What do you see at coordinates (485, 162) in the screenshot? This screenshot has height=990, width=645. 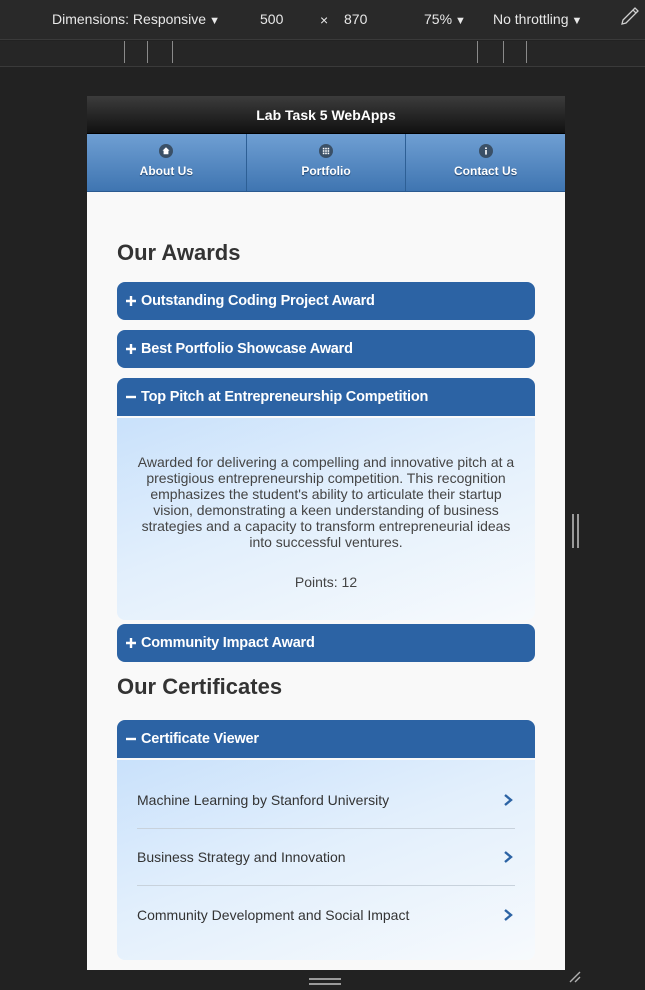 I see `nav-item-contact-us: Contact Us` at bounding box center [485, 162].